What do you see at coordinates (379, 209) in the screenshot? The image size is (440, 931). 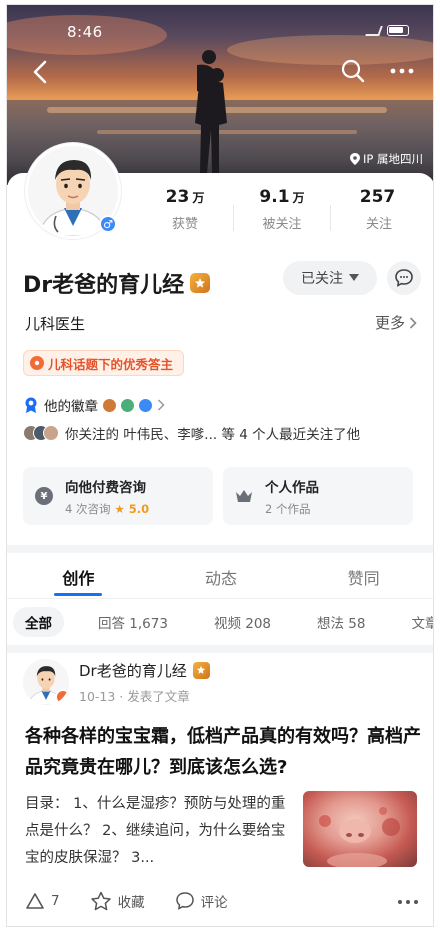 I see `stat-following: 257 关注` at bounding box center [379, 209].